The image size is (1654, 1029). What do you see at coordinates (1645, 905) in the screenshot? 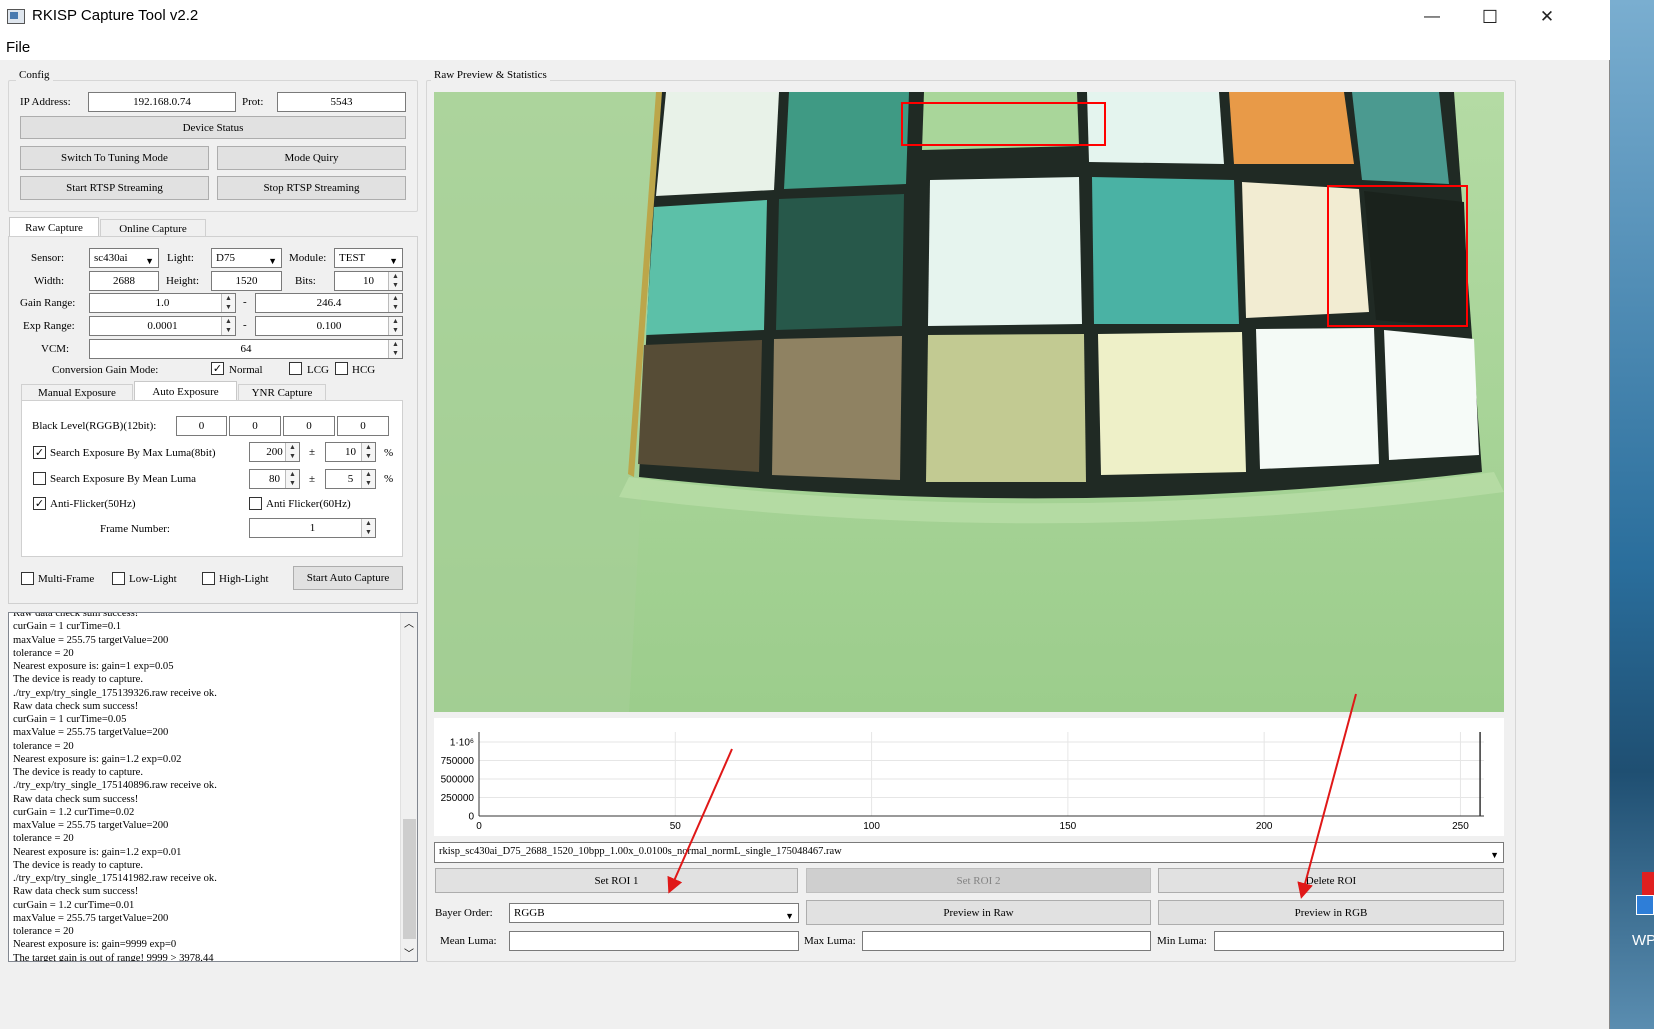
I see `desktop-shortcut-icon` at bounding box center [1645, 905].